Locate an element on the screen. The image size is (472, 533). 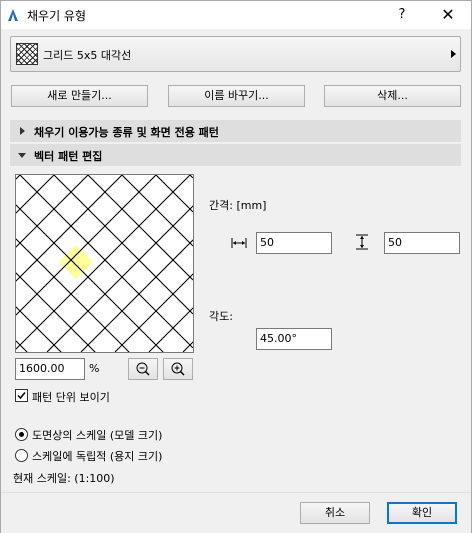
fill-type-value: 그리드 5x5 대각선 is located at coordinates (87, 55).